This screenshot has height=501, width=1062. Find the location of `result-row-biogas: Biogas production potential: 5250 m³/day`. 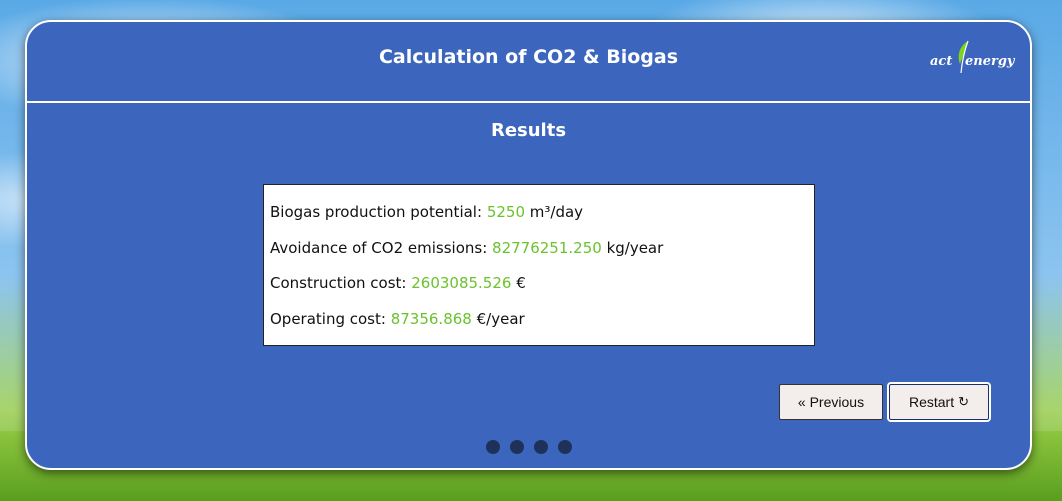

result-row-biogas: Biogas production potential: 5250 m³/day is located at coordinates (427, 212).